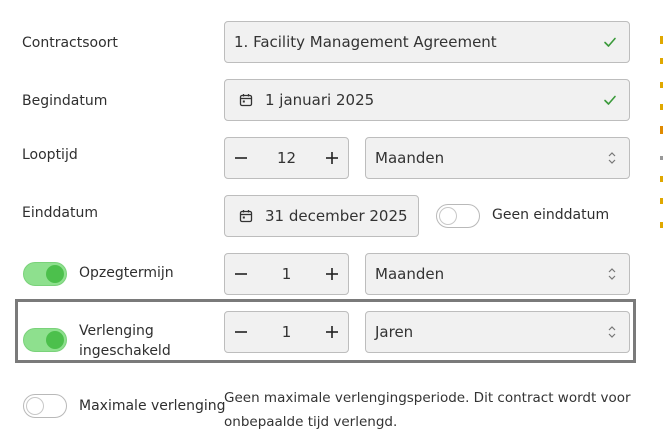 Image resolution: width=663 pixels, height=439 pixels. I want to click on contract-type-label: Contractsoort, so click(70, 43).